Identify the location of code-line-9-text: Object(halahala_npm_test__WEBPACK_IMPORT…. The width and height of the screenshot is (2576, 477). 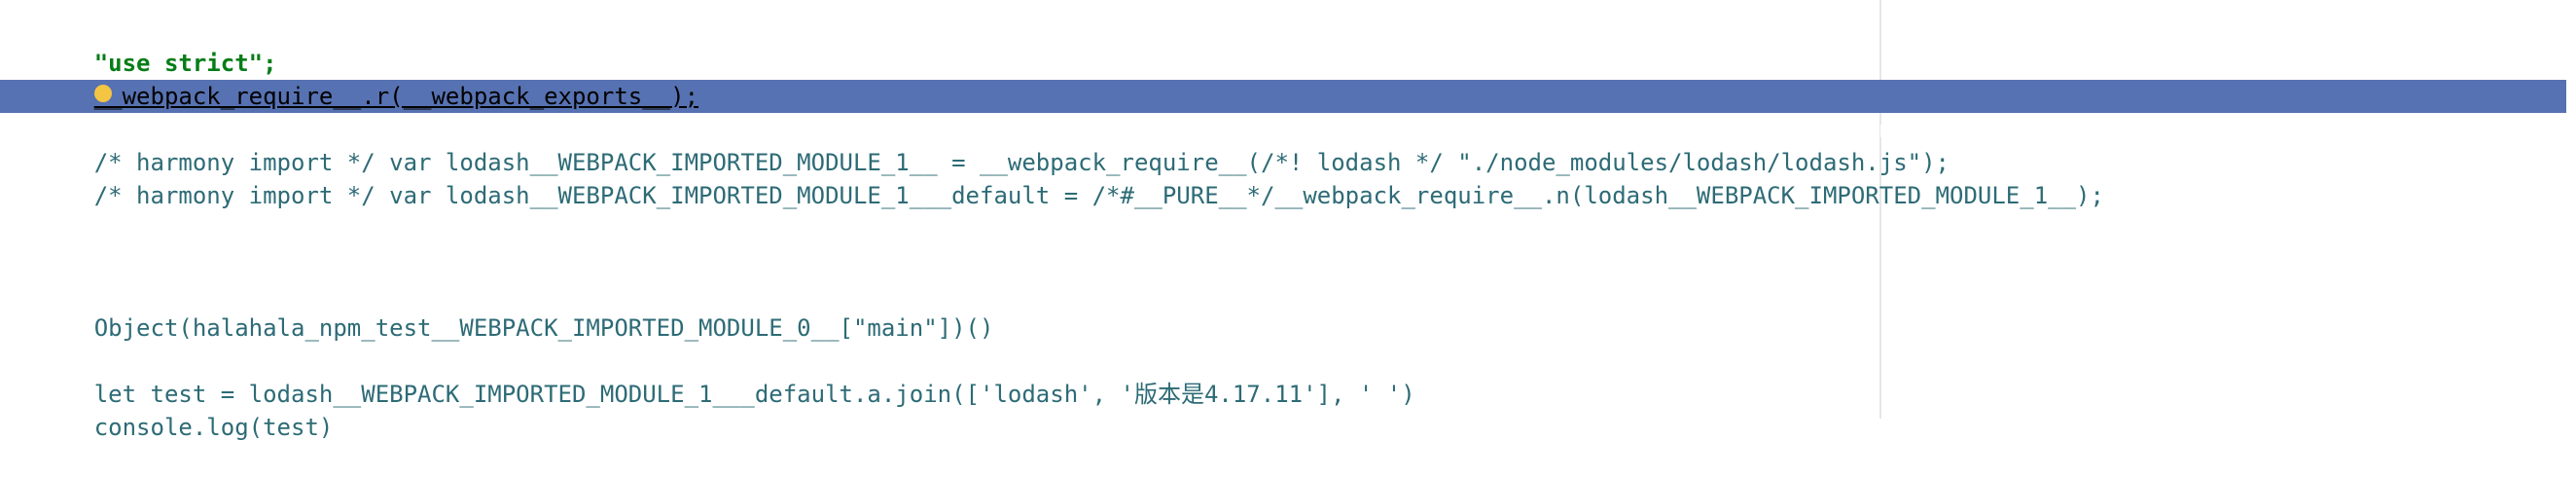
(543, 328).